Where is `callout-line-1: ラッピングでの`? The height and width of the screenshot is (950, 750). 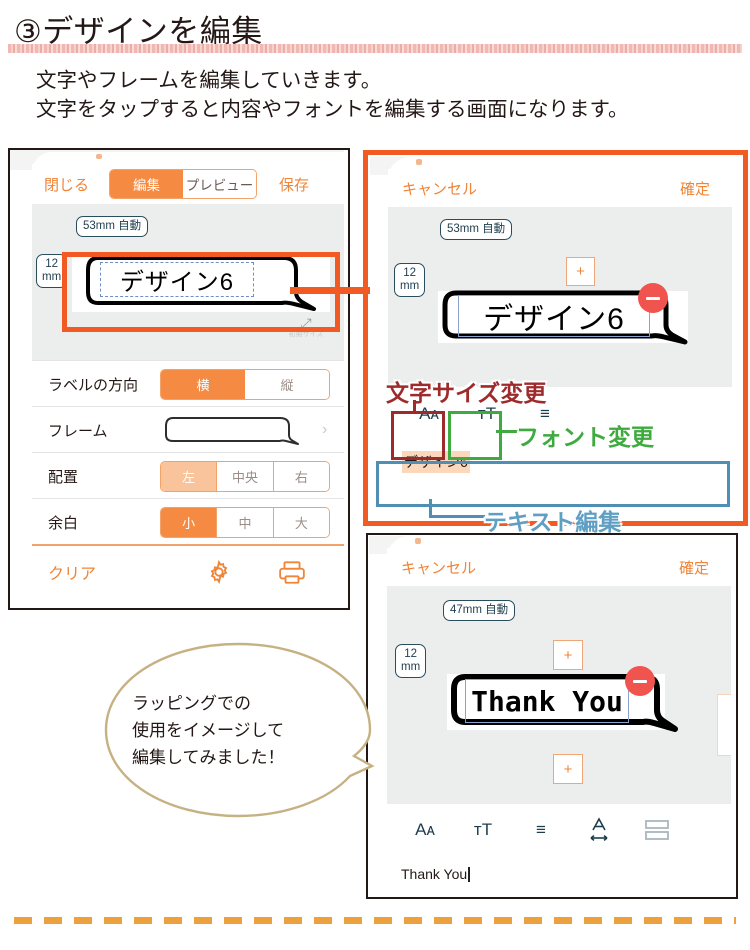
callout-line-1: ラッピングでの is located at coordinates (191, 703).